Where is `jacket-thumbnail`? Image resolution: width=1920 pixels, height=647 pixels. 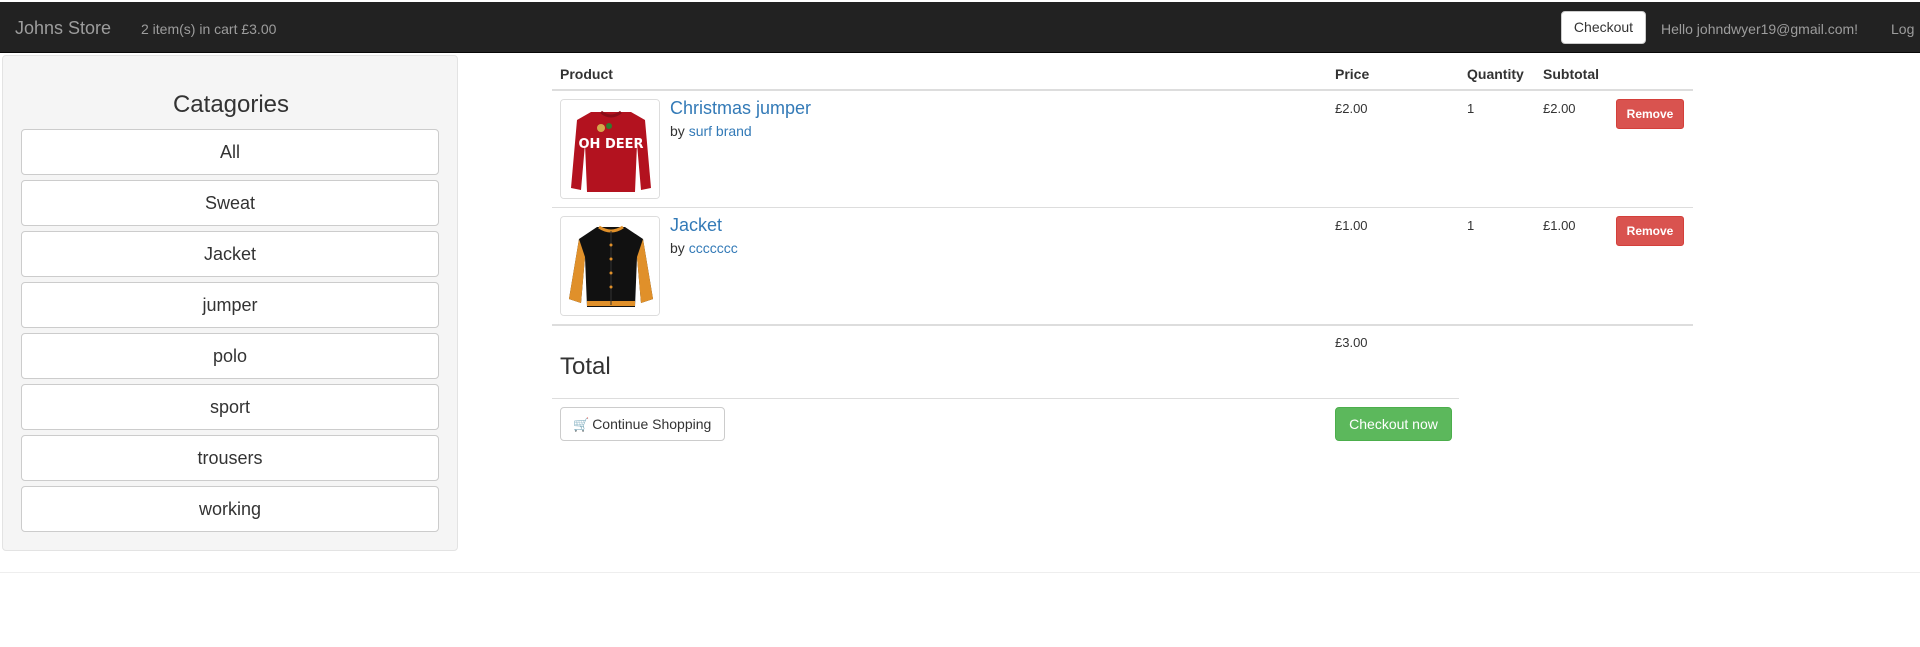 jacket-thumbnail is located at coordinates (610, 266).